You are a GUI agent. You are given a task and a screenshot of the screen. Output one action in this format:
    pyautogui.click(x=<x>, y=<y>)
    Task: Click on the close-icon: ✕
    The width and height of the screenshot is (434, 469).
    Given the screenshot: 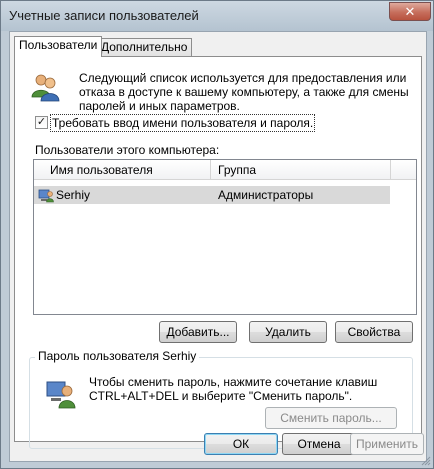 What is the action you would take?
    pyautogui.click(x=410, y=11)
    